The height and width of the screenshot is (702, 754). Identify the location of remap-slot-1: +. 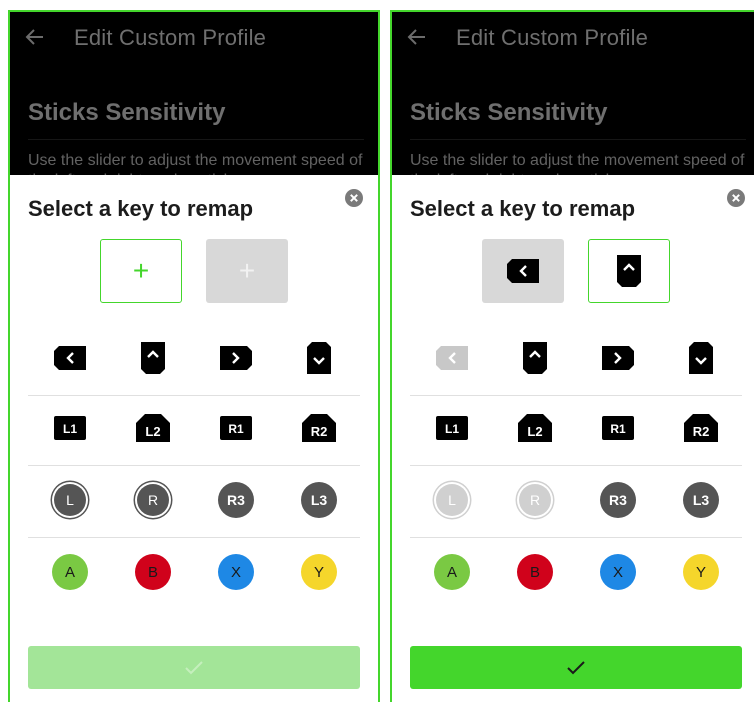
(141, 271).